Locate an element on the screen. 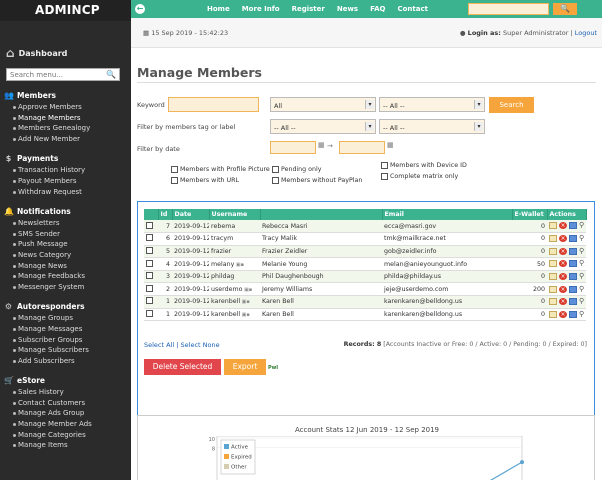  sidebar-item: Messenger System is located at coordinates (65, 287).